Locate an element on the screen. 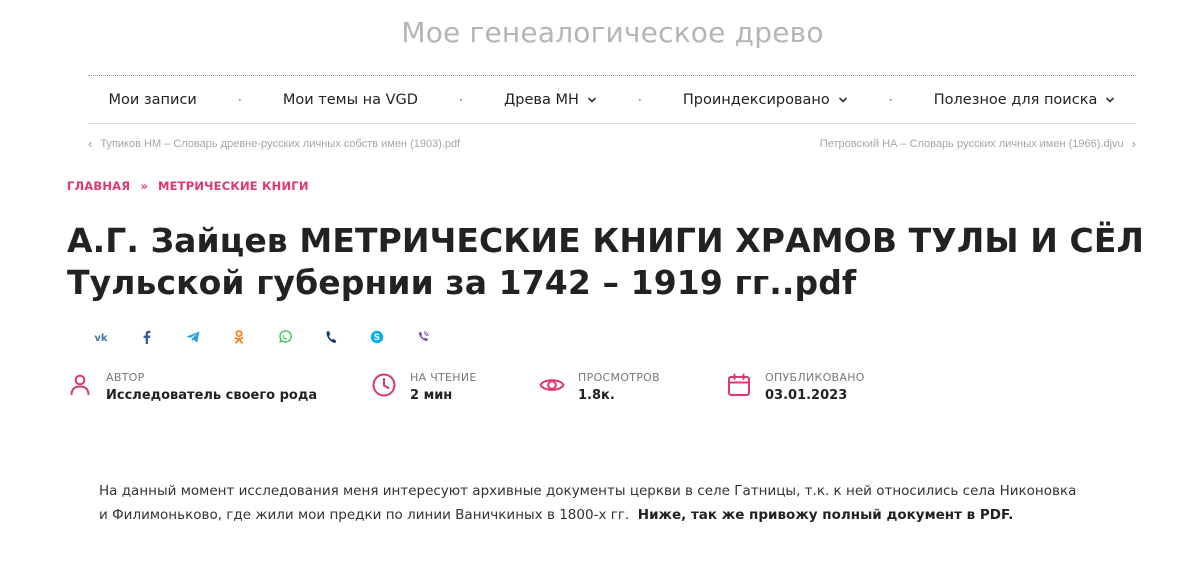 The width and height of the screenshot is (1200, 578). nav-item-my-vgd-topics: Мои темы на VGD is located at coordinates (350, 100).